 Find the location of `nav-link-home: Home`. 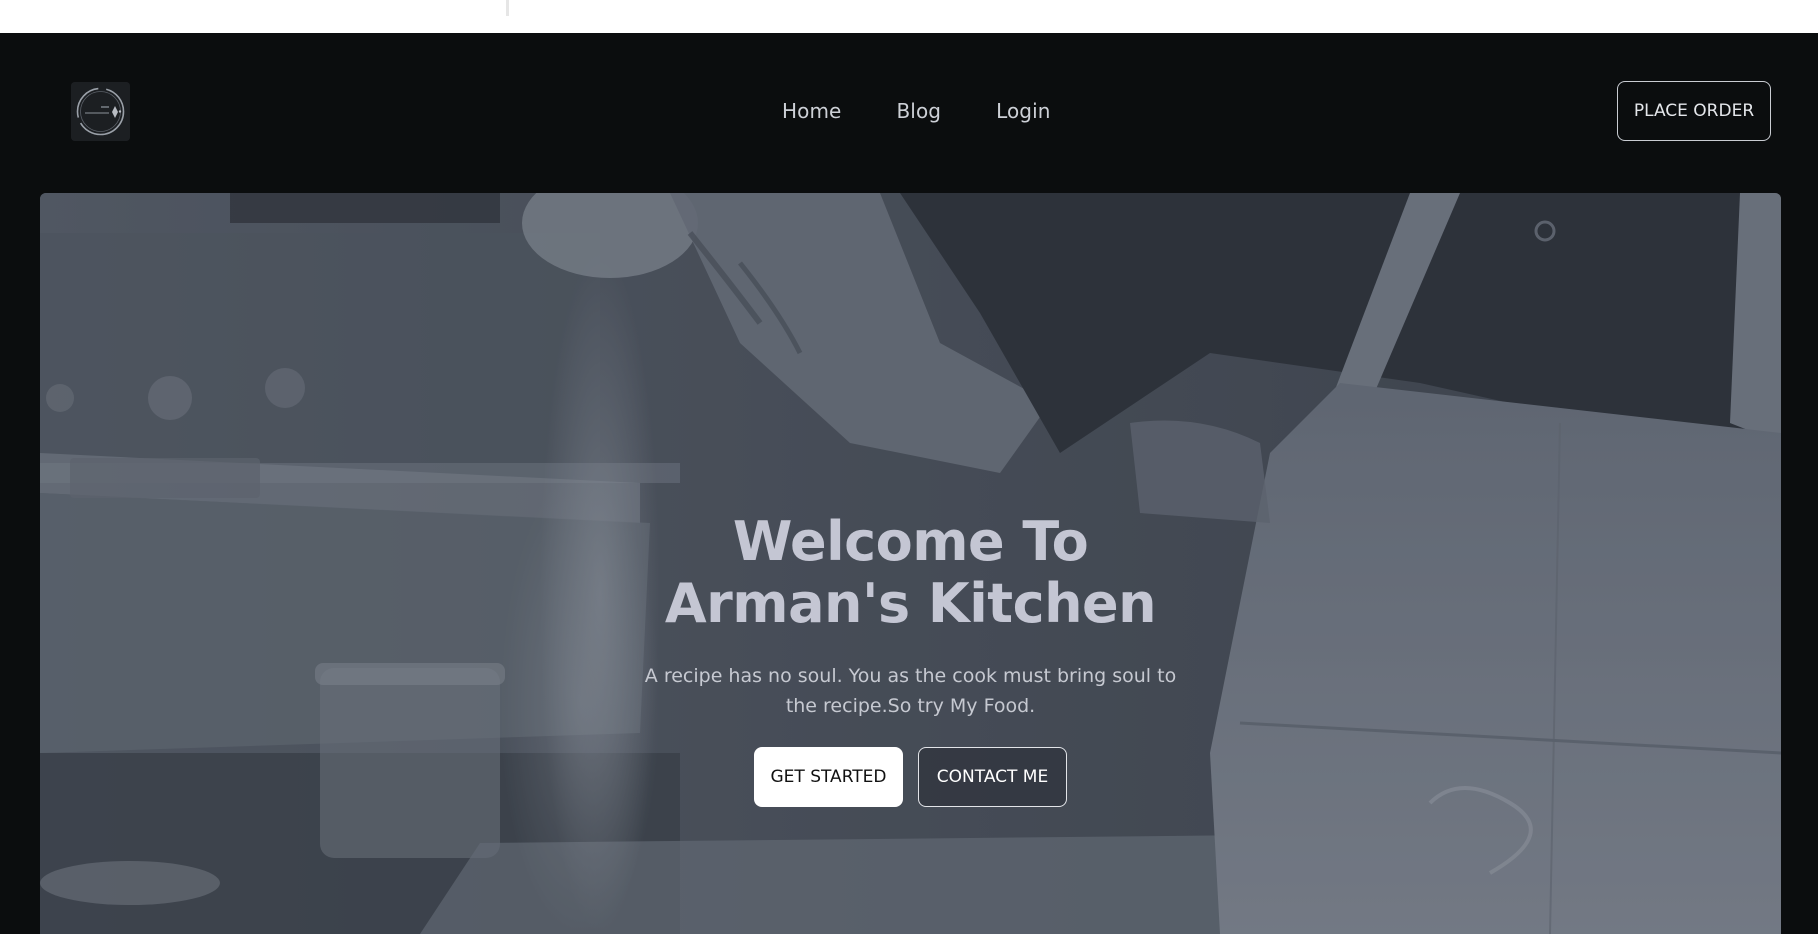

nav-link-home: Home is located at coordinates (811, 111).